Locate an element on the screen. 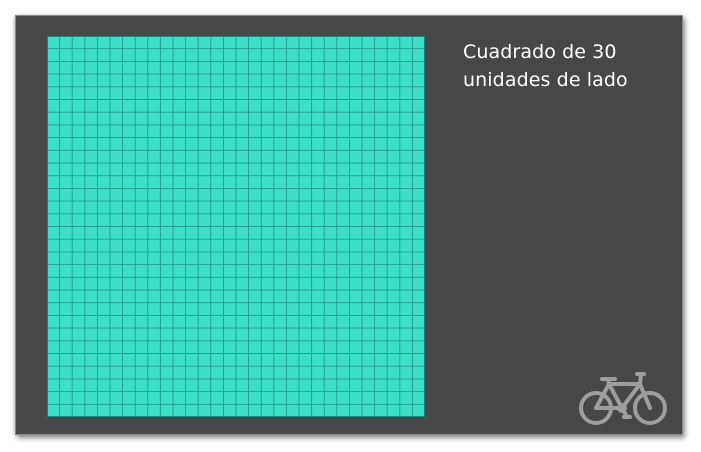  caption-line-2: unidades de lado is located at coordinates (545, 80).